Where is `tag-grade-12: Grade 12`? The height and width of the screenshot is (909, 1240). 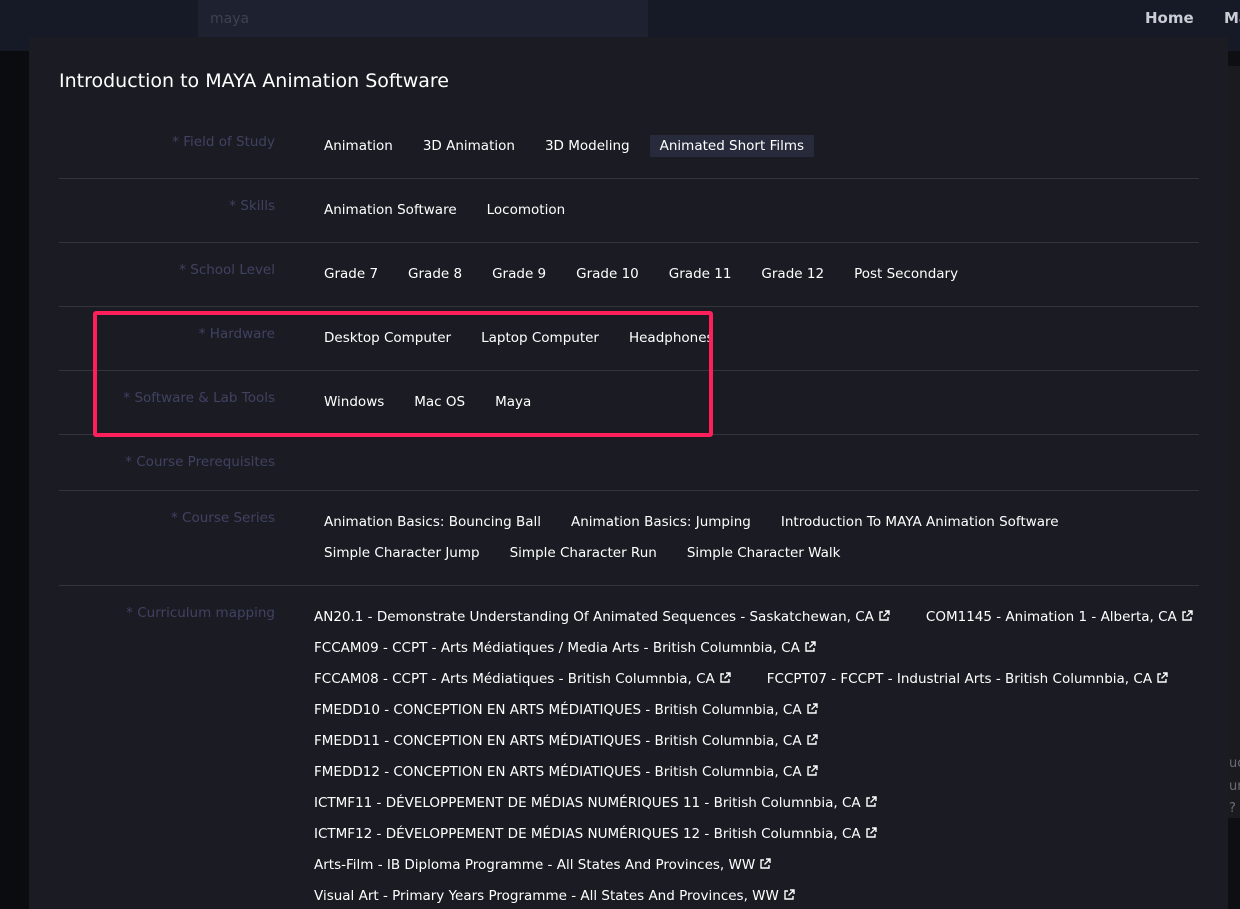
tag-grade-12: Grade 12 is located at coordinates (792, 274).